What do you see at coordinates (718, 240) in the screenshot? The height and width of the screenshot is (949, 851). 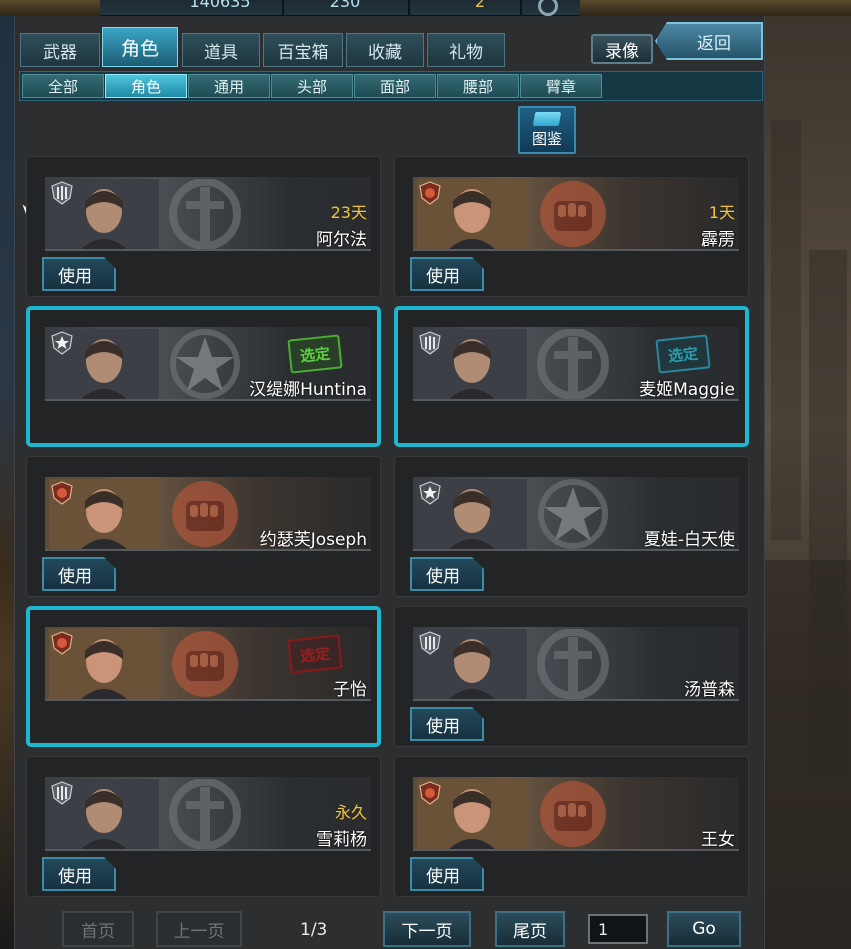 I see `character-name: 霹雳` at bounding box center [718, 240].